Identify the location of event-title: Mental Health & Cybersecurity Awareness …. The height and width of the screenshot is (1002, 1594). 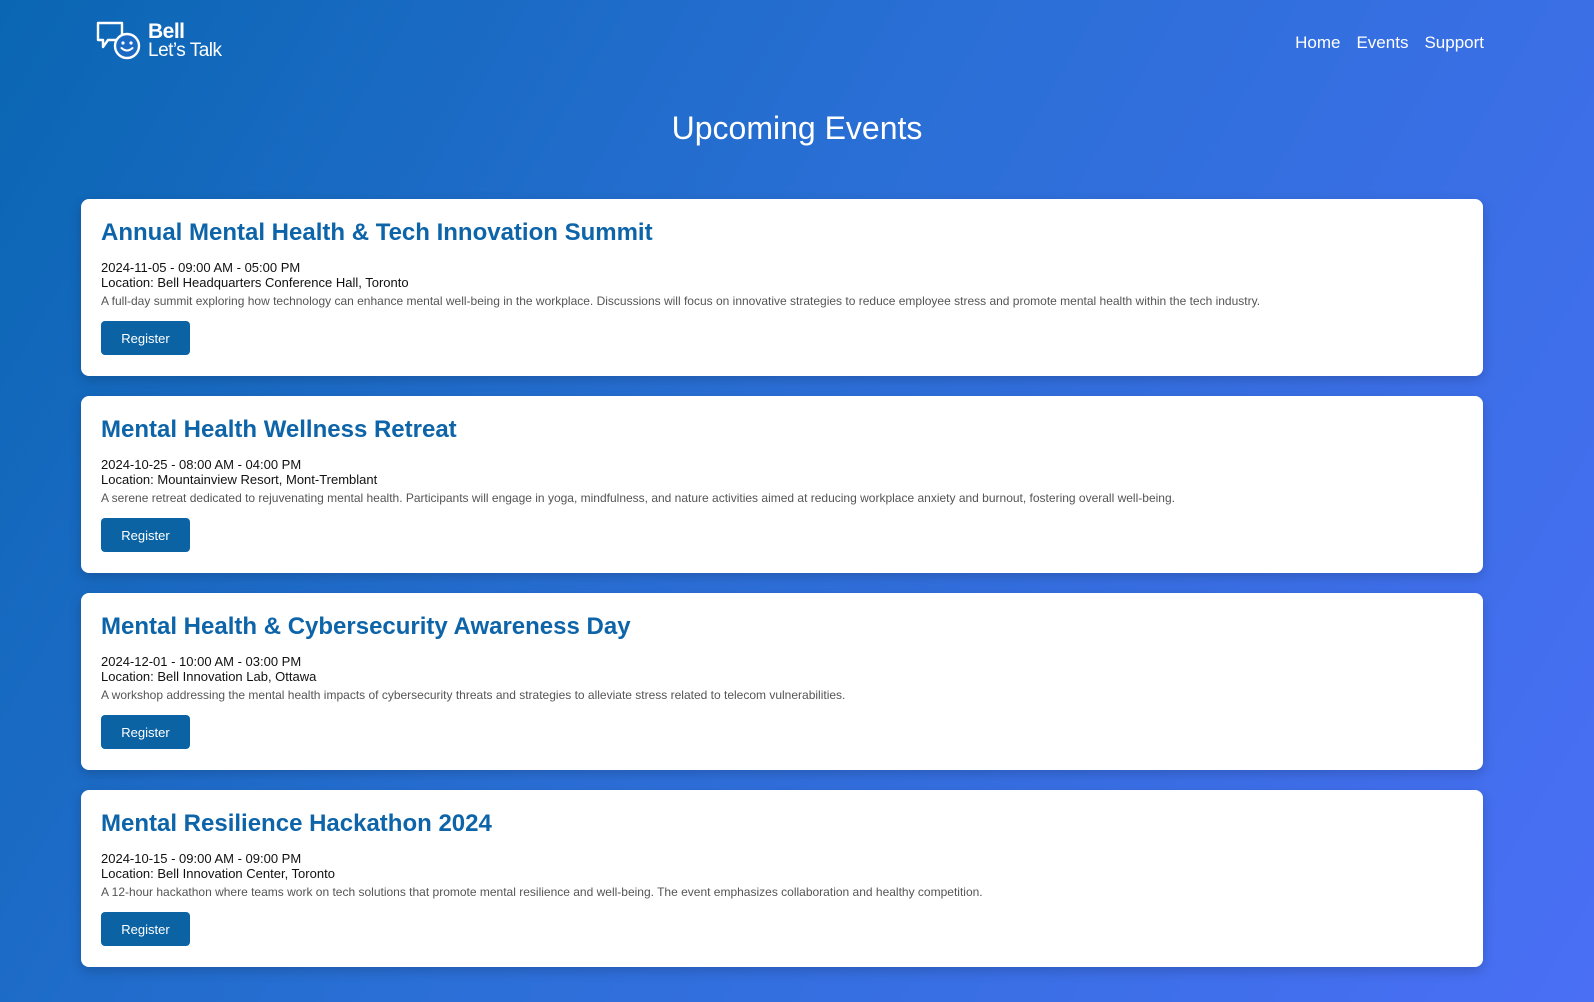
(366, 626).